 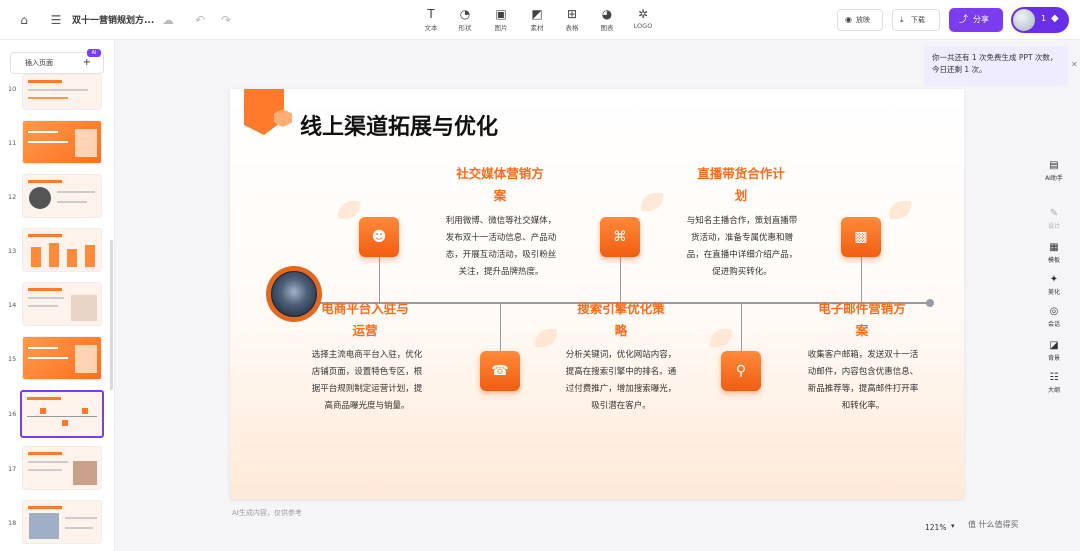 What do you see at coordinates (56, 20) in the screenshot?
I see `menu-icon: ☰` at bounding box center [56, 20].